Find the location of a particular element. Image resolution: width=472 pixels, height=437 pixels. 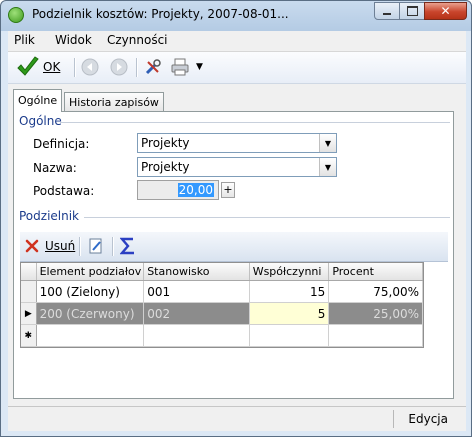

definicja-value: Projekty is located at coordinates (165, 143).